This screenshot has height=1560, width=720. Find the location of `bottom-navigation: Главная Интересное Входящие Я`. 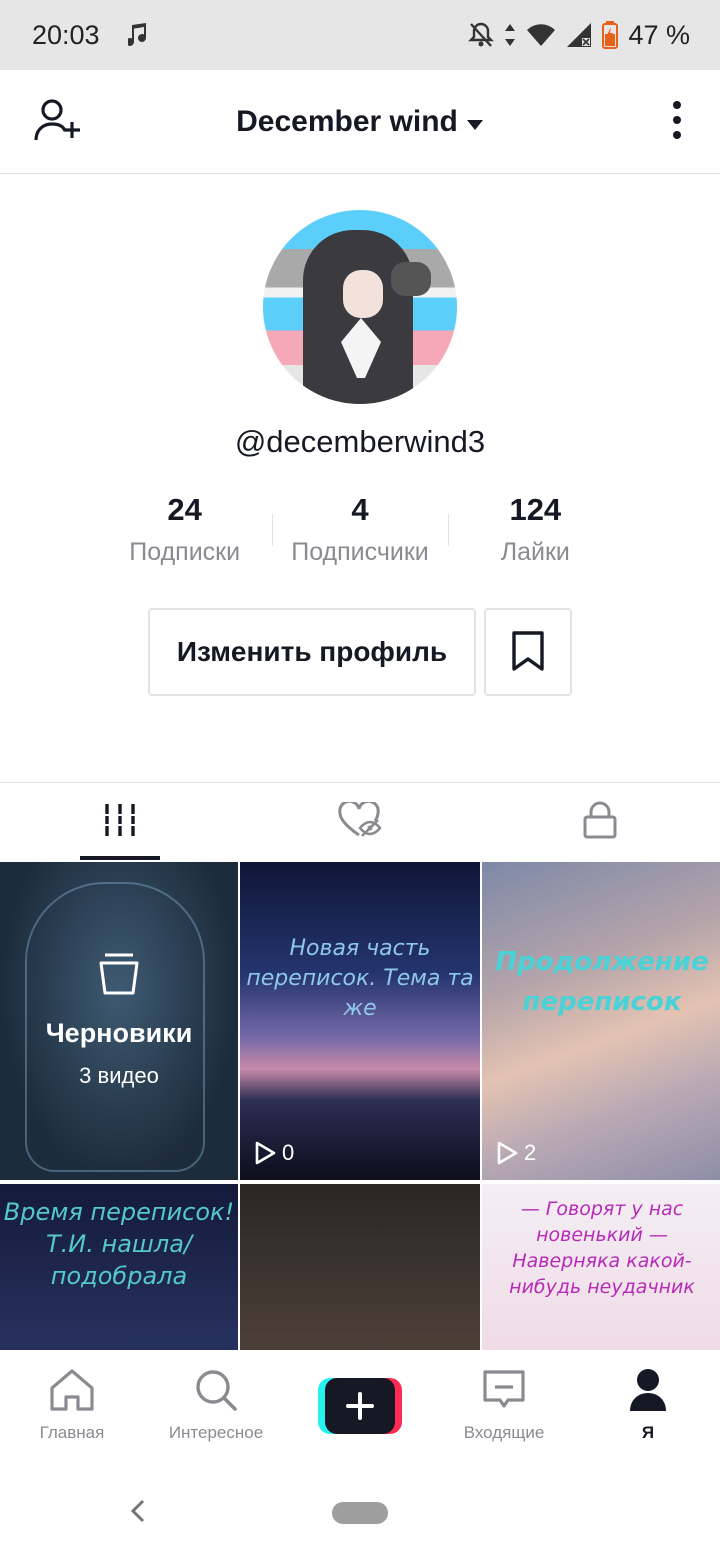

bottom-navigation: Главная Интересное Входящие Я is located at coordinates (360, 1405).